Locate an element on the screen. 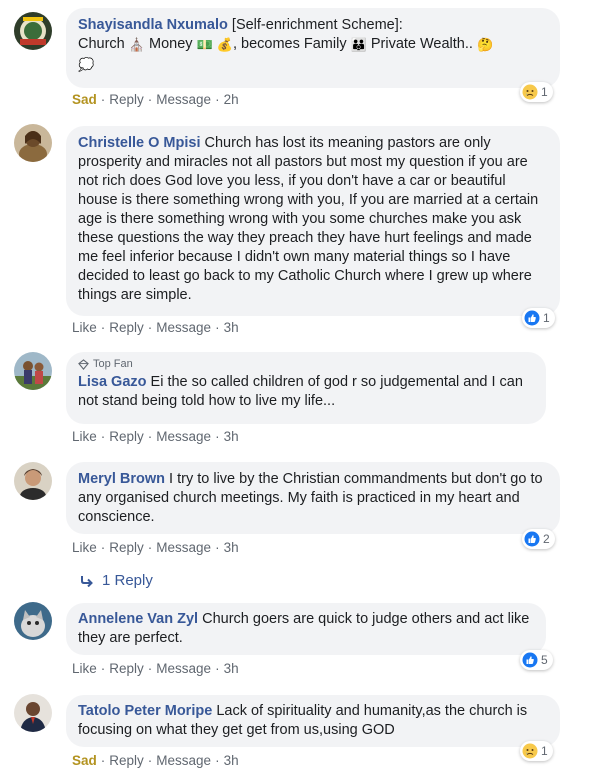 This screenshot has width=600, height=780. comment-author: Lisa Gazo is located at coordinates (112, 382).